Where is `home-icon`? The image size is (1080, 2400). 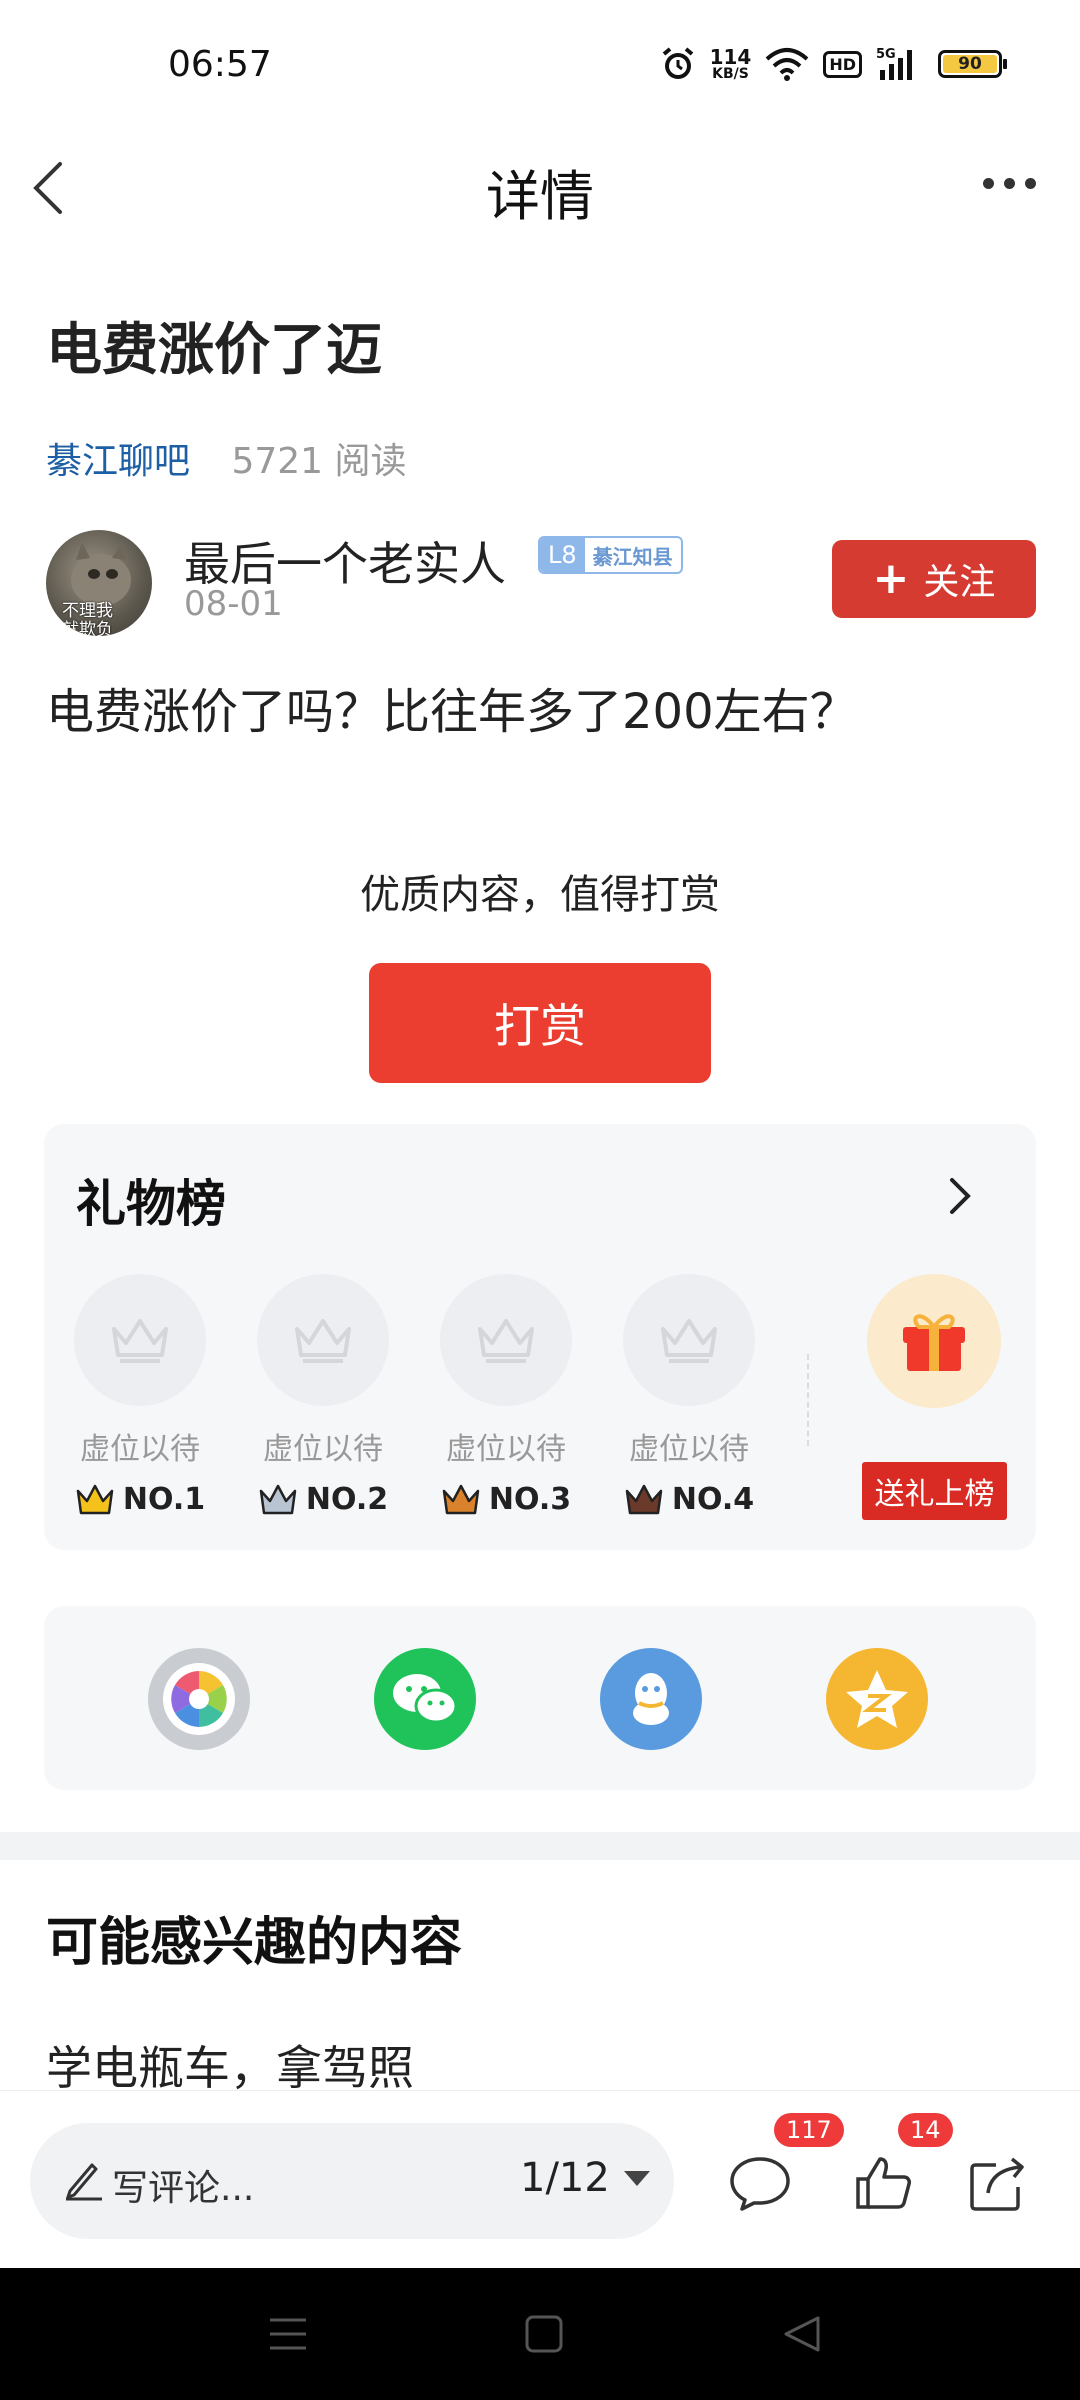
home-icon is located at coordinates (544, 2334).